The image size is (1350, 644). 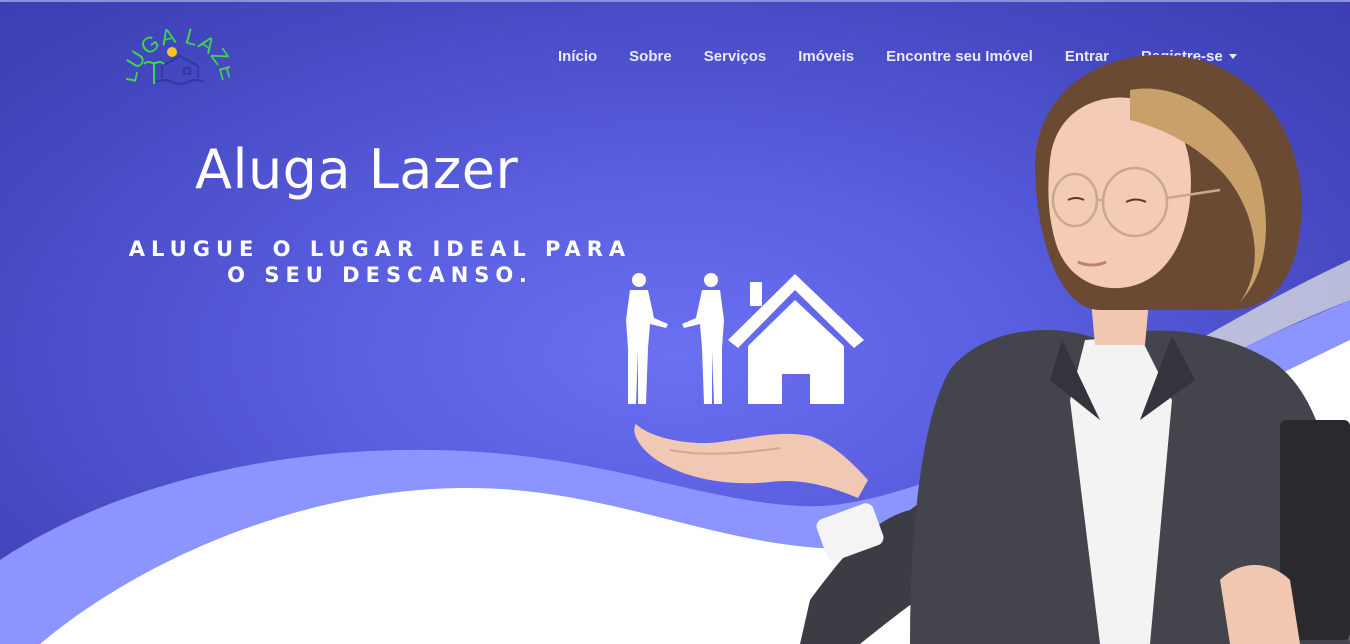 What do you see at coordinates (577, 56) in the screenshot?
I see `nav-inicio: Início` at bounding box center [577, 56].